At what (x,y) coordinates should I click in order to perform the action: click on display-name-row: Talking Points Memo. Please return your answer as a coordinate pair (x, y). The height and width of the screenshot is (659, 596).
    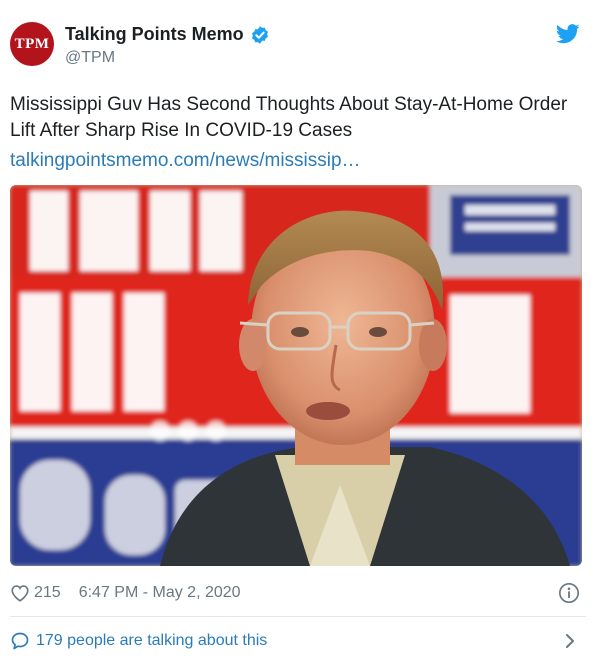
    Looking at the image, I should click on (167, 34).